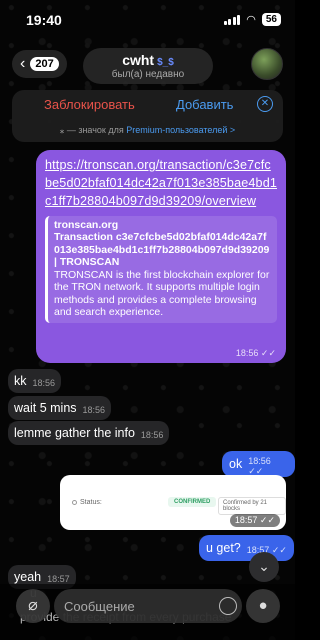  I want to click on status-icons: ◠ 56, so click(252, 19).